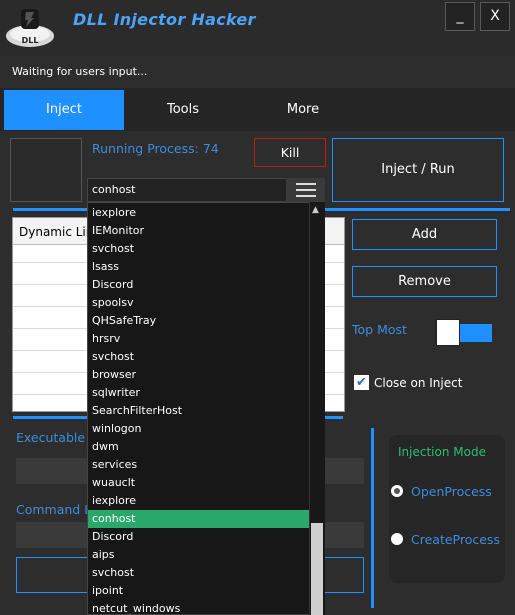 This screenshot has height=615, width=515. Describe the element at coordinates (372, 518) in the screenshot. I see `vertical-divider` at that location.